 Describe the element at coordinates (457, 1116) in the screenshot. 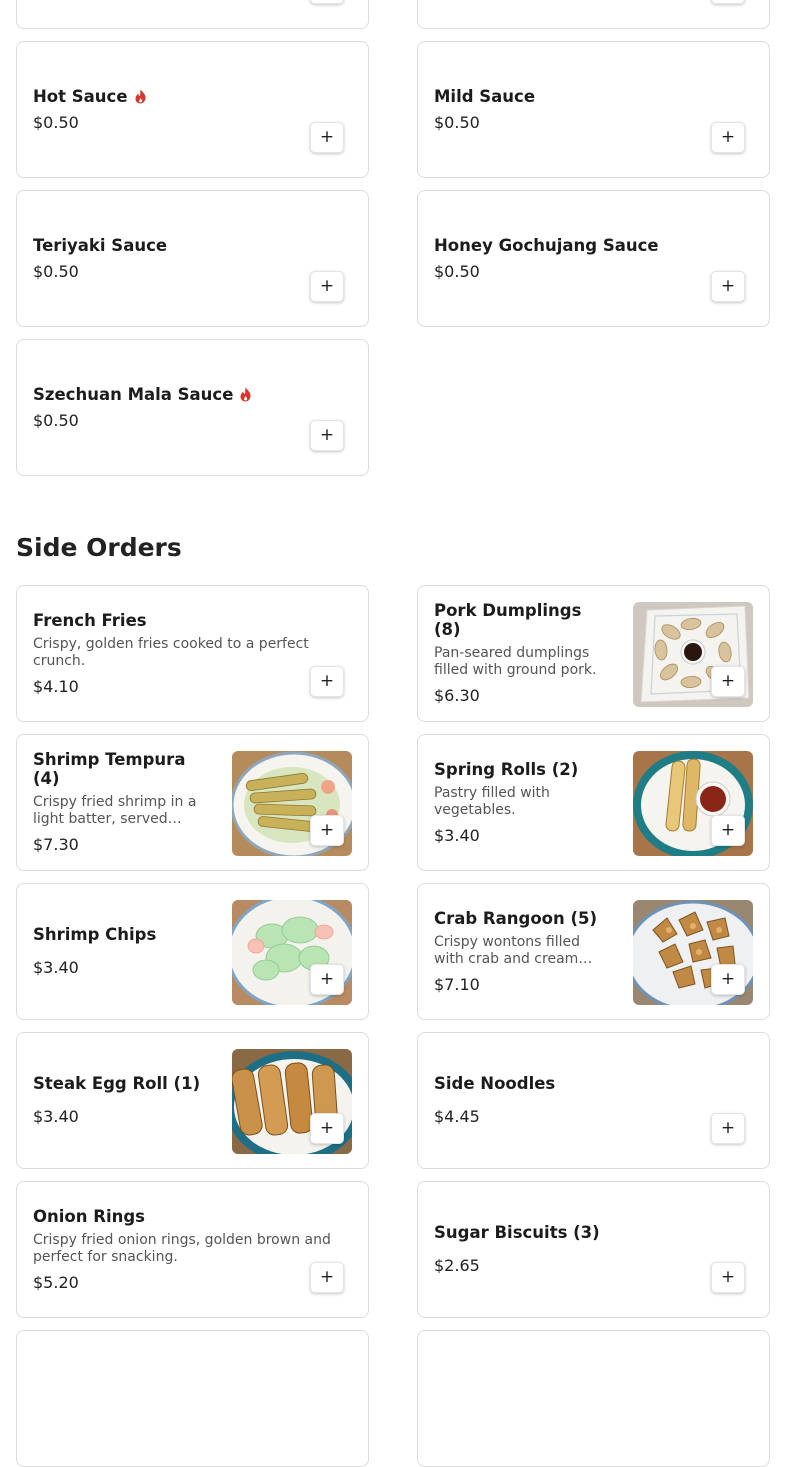

I see `item-price: $4.45` at that location.